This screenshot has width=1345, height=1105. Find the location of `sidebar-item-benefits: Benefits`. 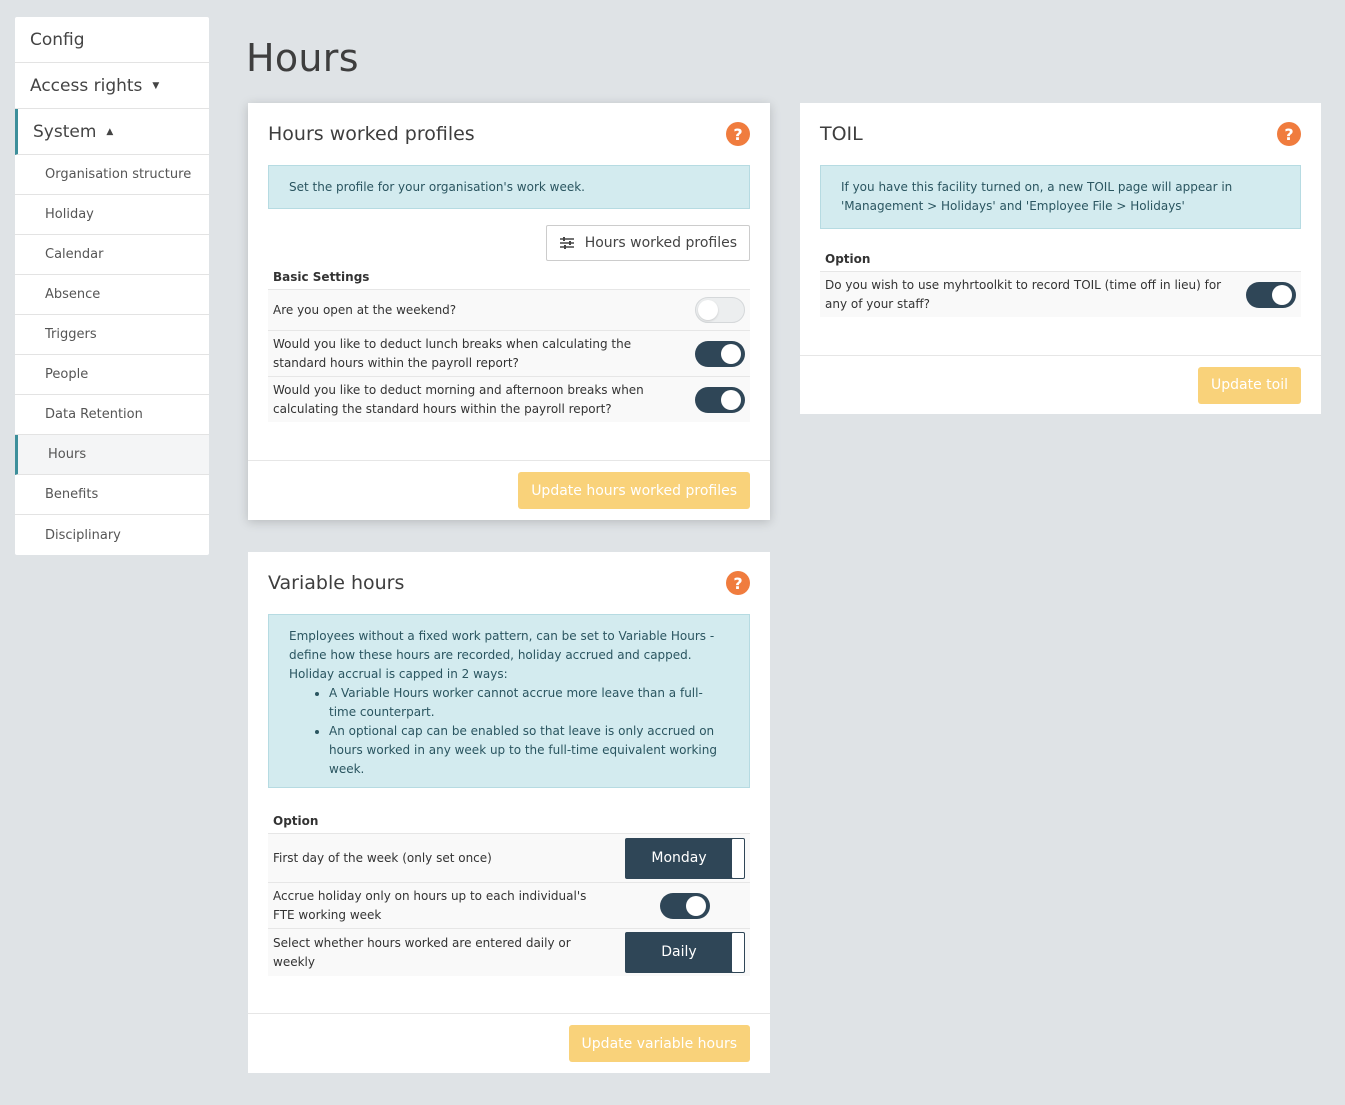

sidebar-item-benefits: Benefits is located at coordinates (112, 495).